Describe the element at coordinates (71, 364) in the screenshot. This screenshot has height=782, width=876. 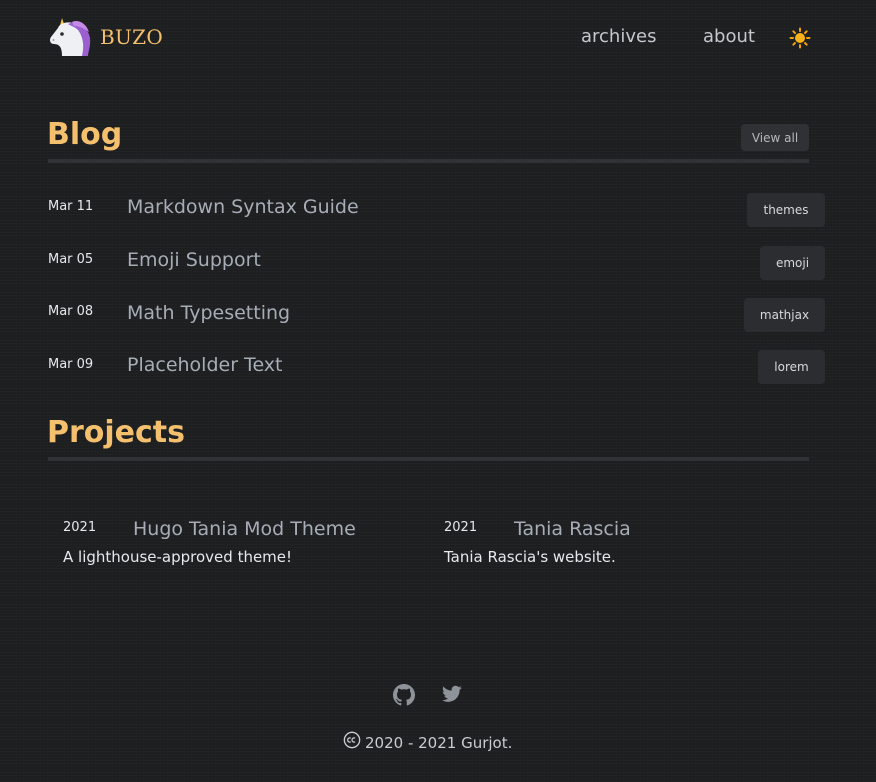
I see `post-date: Mar 09` at that location.